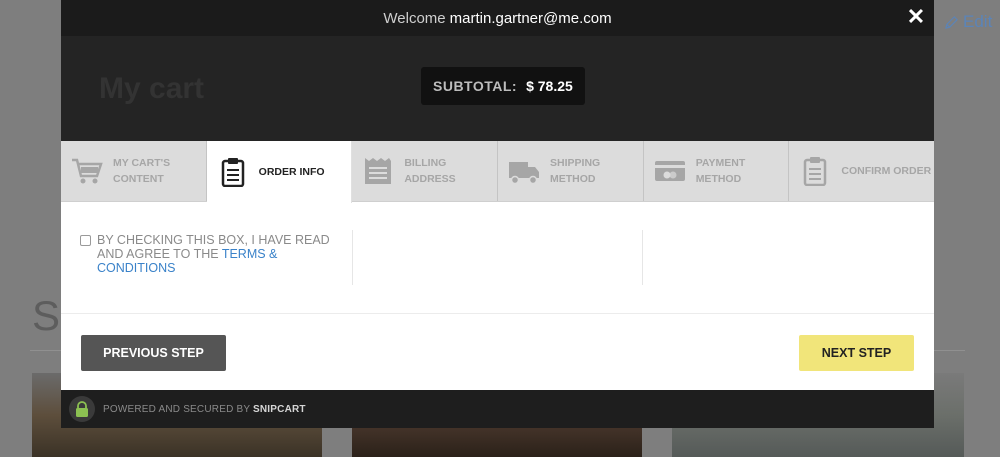  Describe the element at coordinates (152, 88) in the screenshot. I see `page-title: My cart` at that location.